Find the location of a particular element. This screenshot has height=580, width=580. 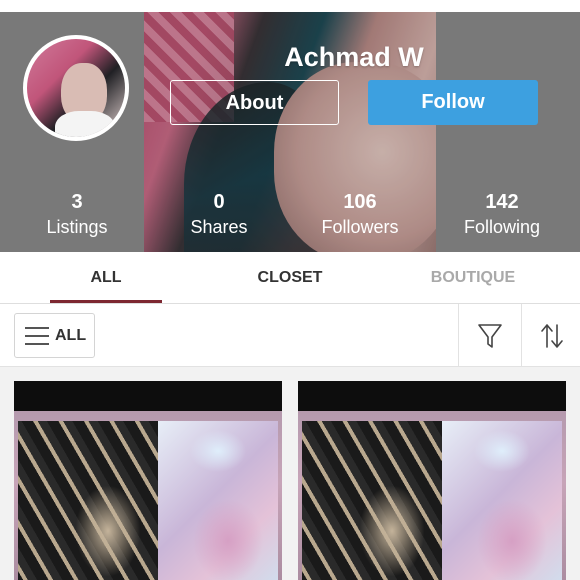

tab-closet: CLOSET is located at coordinates (290, 278).